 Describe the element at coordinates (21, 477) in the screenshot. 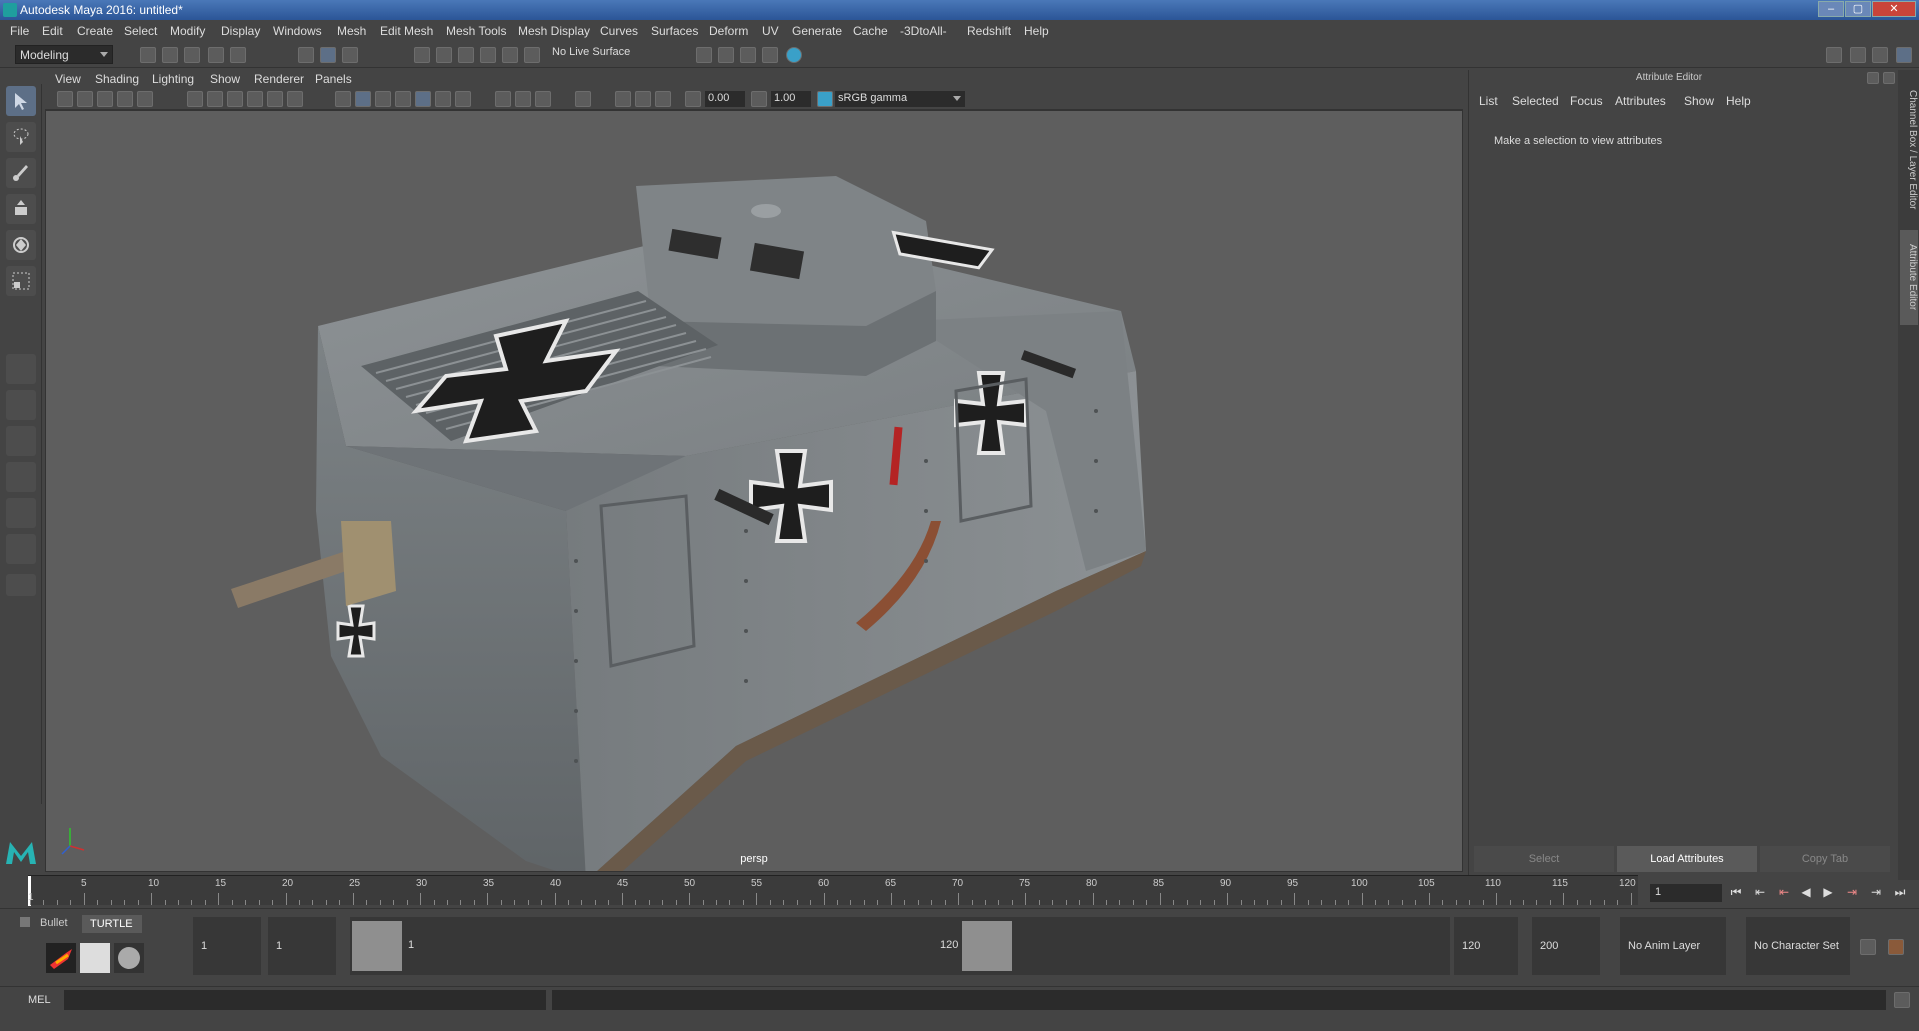

I see `persp-graph-layout-button` at that location.